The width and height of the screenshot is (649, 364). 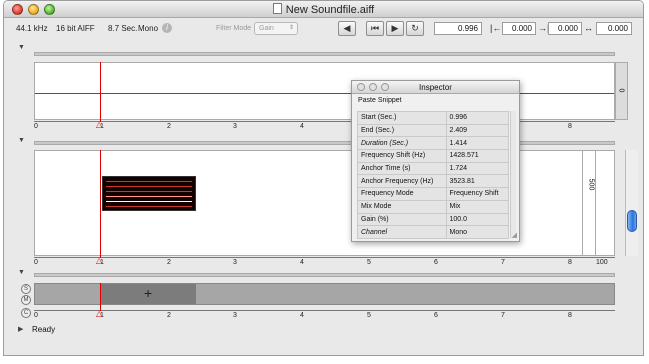 What do you see at coordinates (588, 28) in the screenshot?
I see `length-icon: ↔` at bounding box center [588, 28].